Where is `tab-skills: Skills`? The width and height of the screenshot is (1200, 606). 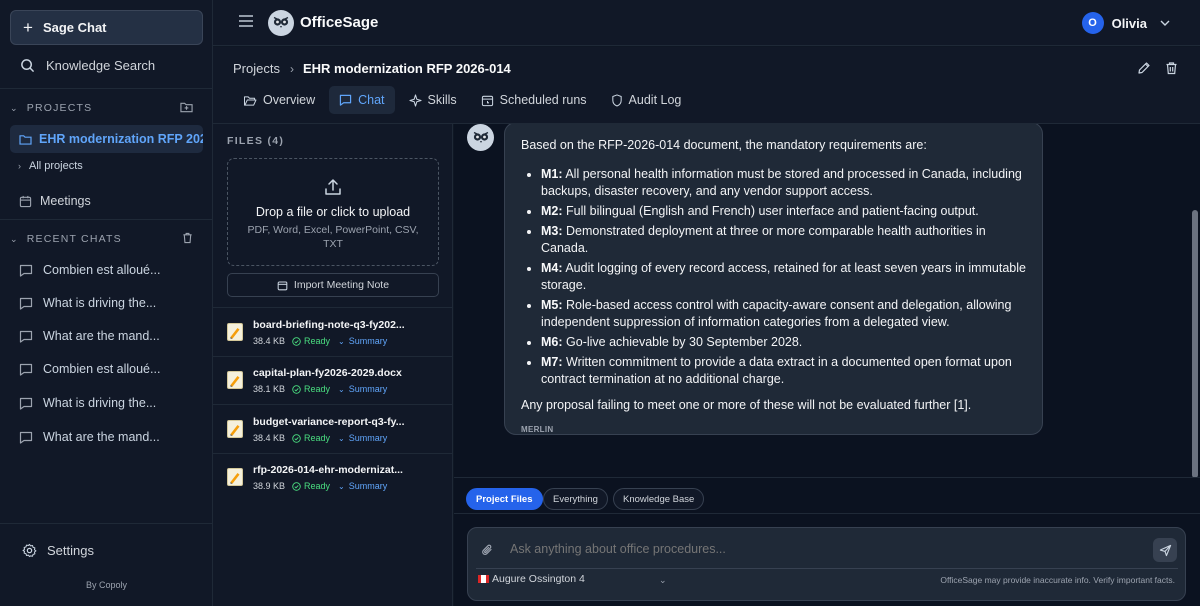
tab-skills: Skills is located at coordinates (433, 100).